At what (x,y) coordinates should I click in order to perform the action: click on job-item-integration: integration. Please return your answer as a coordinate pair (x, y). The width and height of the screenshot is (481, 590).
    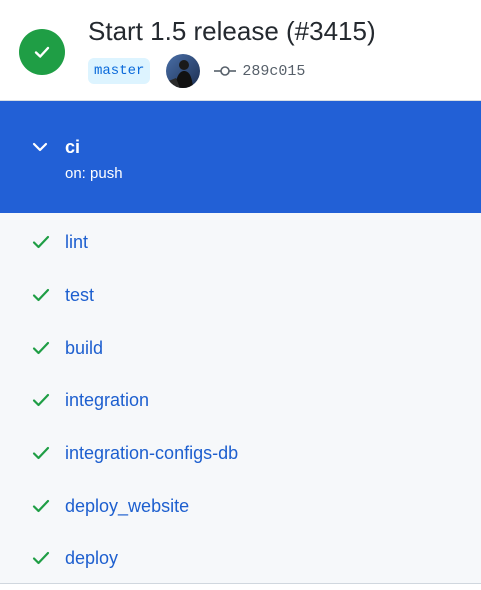
    Looking at the image, I should click on (240, 400).